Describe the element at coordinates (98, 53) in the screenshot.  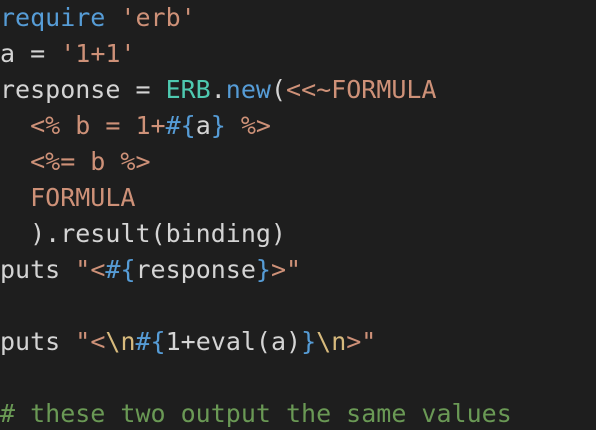
I see `code-token: '1+1'` at that location.